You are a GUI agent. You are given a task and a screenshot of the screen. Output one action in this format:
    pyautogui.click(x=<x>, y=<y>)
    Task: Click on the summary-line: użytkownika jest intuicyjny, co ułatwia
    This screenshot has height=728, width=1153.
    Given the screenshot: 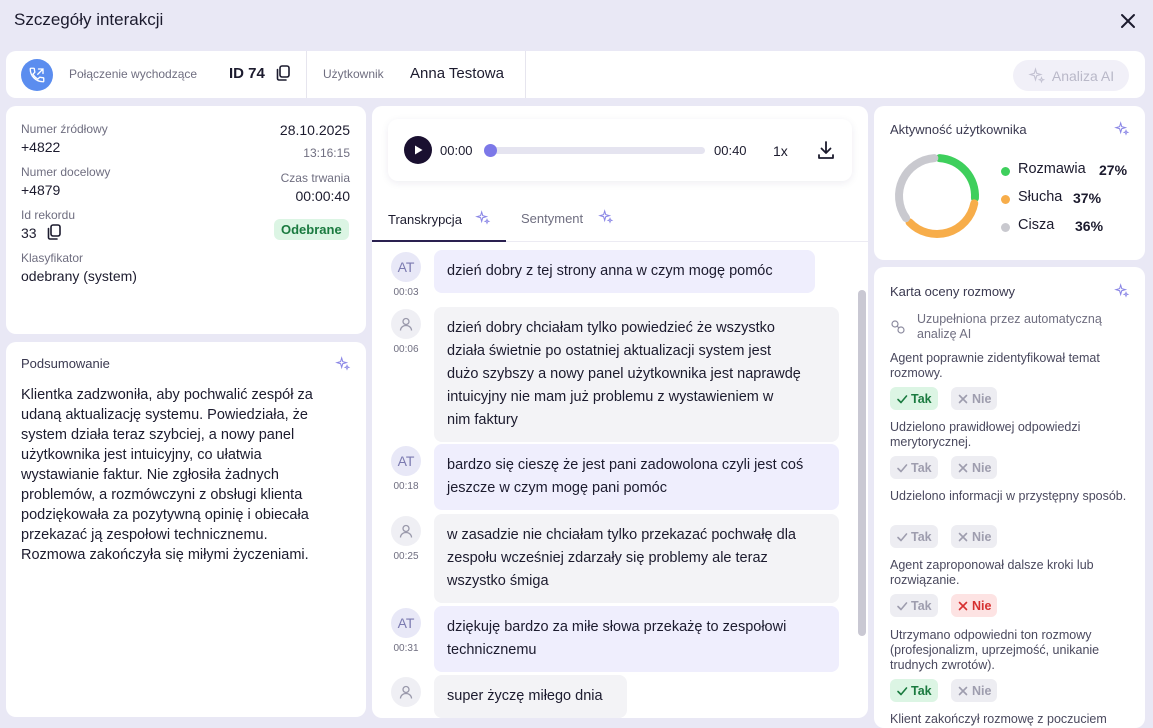 What is the action you would take?
    pyautogui.click(x=141, y=455)
    